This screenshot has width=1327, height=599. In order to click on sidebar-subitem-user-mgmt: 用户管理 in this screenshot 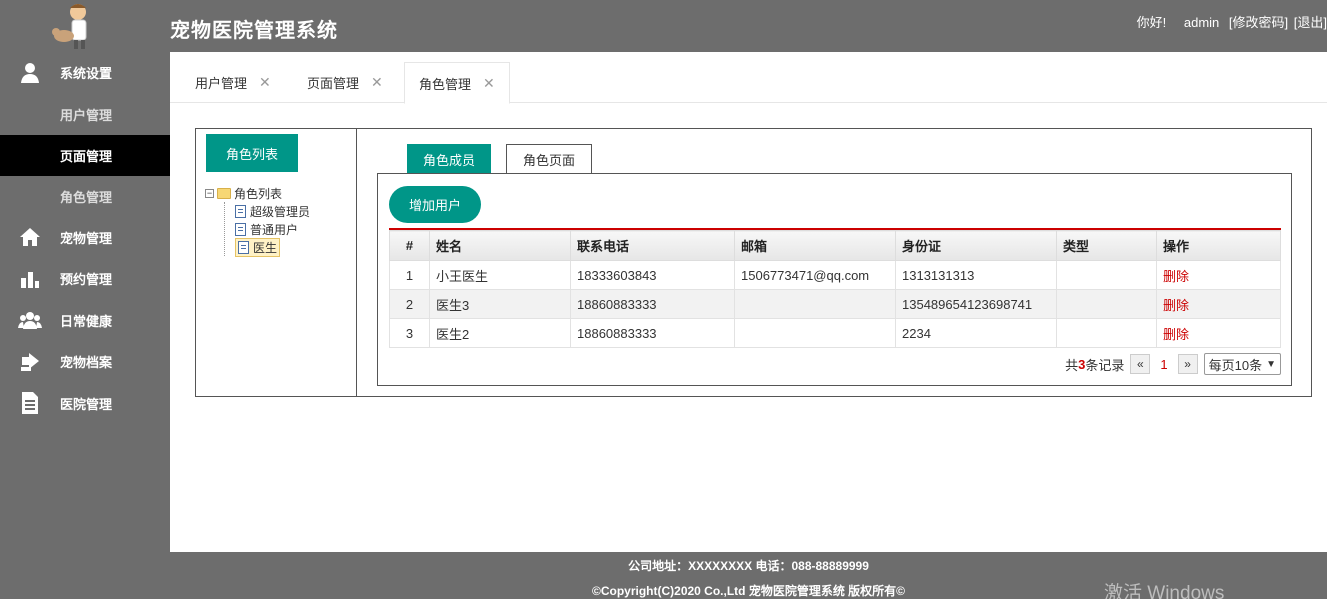, I will do `click(85, 114)`.